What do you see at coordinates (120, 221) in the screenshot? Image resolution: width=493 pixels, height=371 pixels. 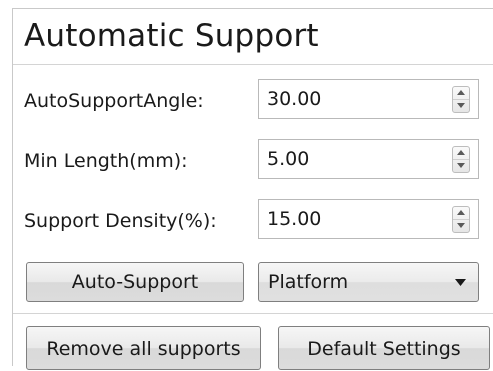 I see `support-density-label: Support Density(%):` at bounding box center [120, 221].